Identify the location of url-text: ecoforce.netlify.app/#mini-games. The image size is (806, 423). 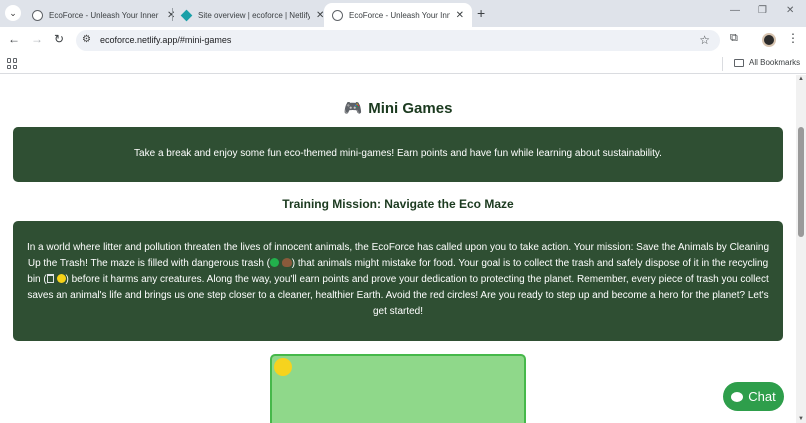
(165, 40).